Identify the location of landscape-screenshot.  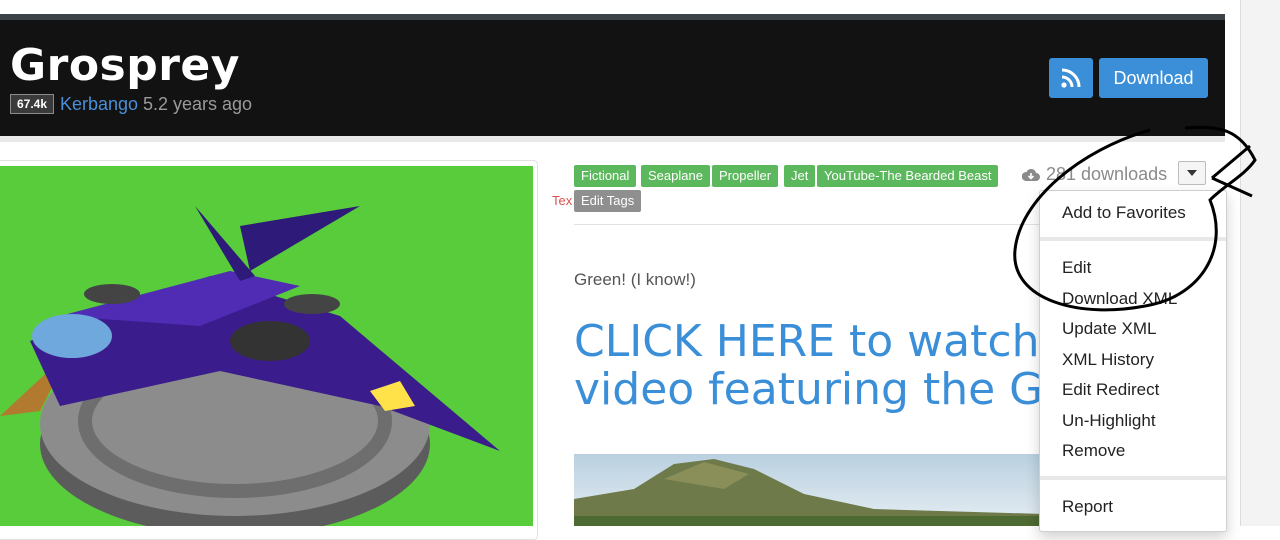
(809, 490).